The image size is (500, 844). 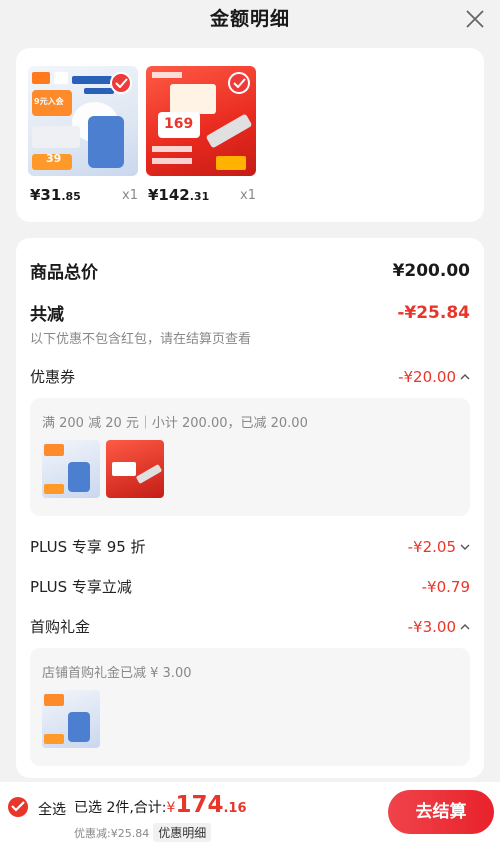 I want to click on first-gift-product-thumb, so click(x=71, y=719).